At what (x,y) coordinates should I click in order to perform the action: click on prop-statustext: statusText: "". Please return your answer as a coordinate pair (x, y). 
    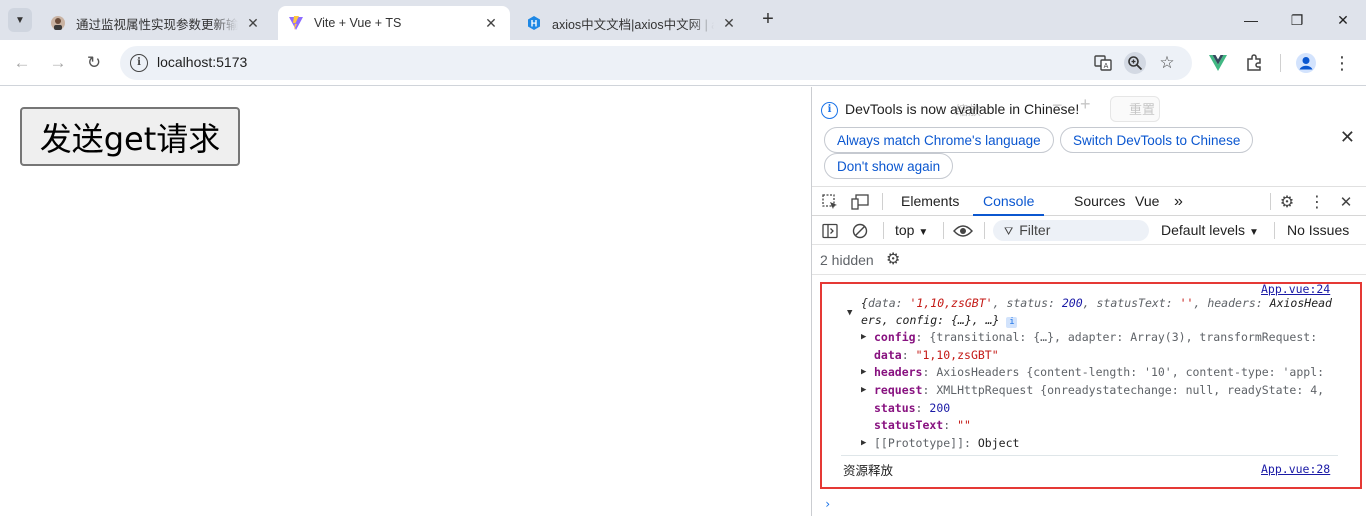
    Looking at the image, I should click on (922, 425).